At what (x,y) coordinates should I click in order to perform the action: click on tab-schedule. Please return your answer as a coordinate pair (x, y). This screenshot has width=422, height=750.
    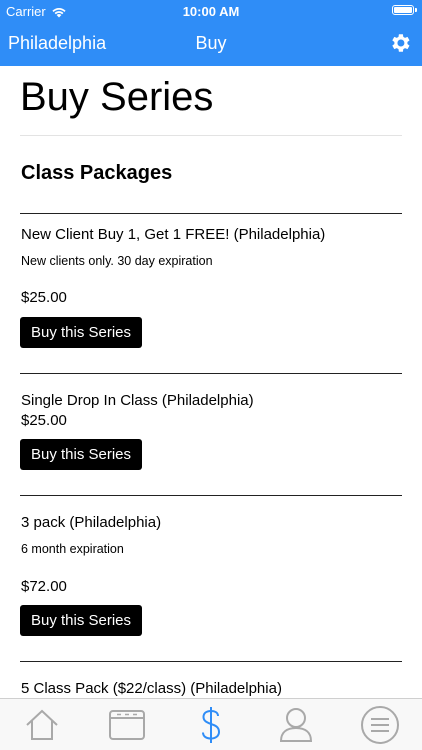
    Looking at the image, I should click on (127, 725).